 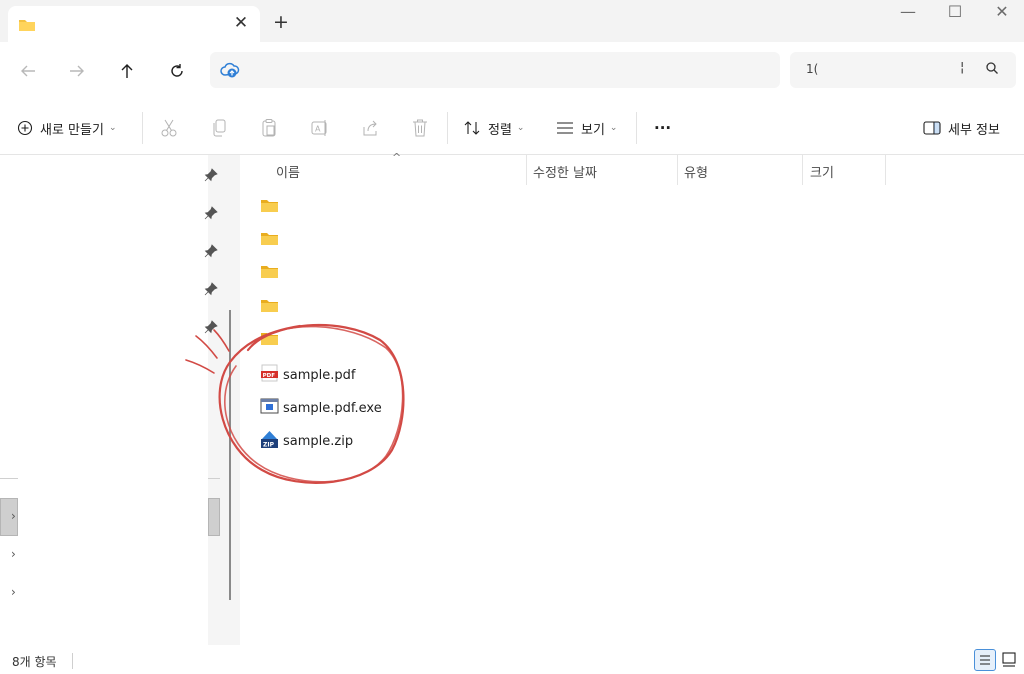 I want to click on sort-arrows-icon, so click(x=472, y=128).